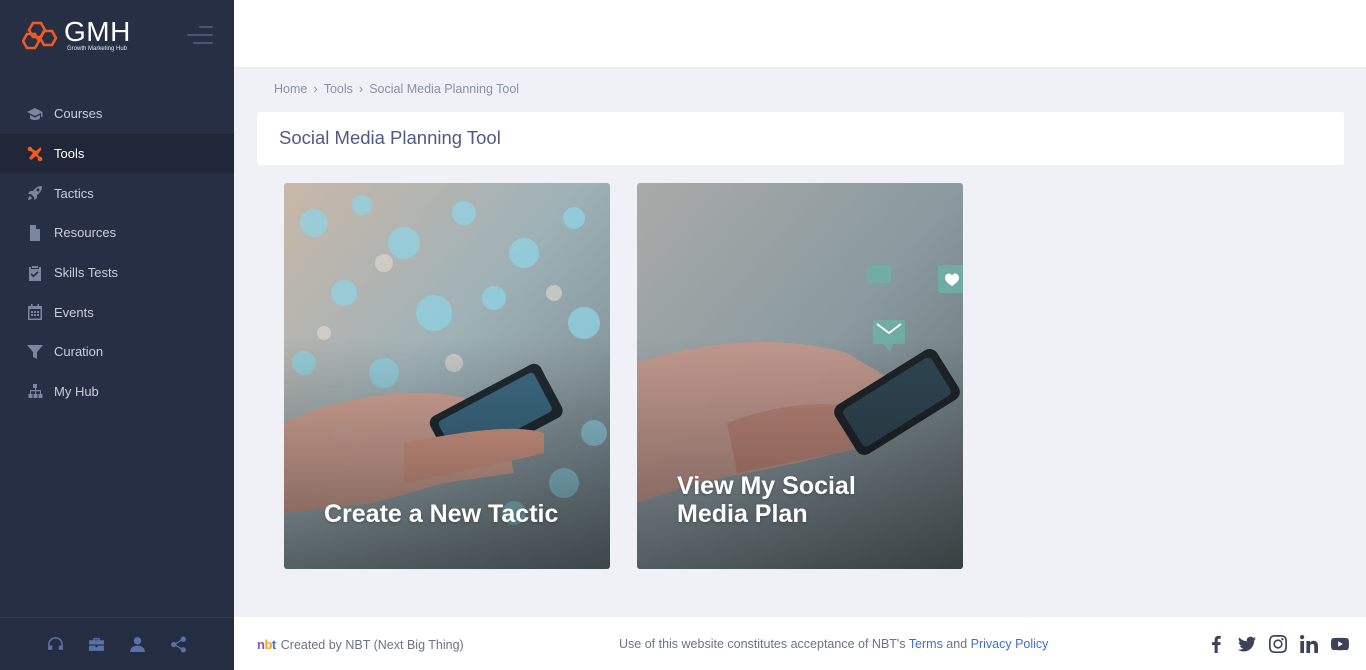 Image resolution: width=1366 pixels, height=670 pixels. Describe the element at coordinates (78, 114) in the screenshot. I see `sidebar-item-label: Courses` at that location.